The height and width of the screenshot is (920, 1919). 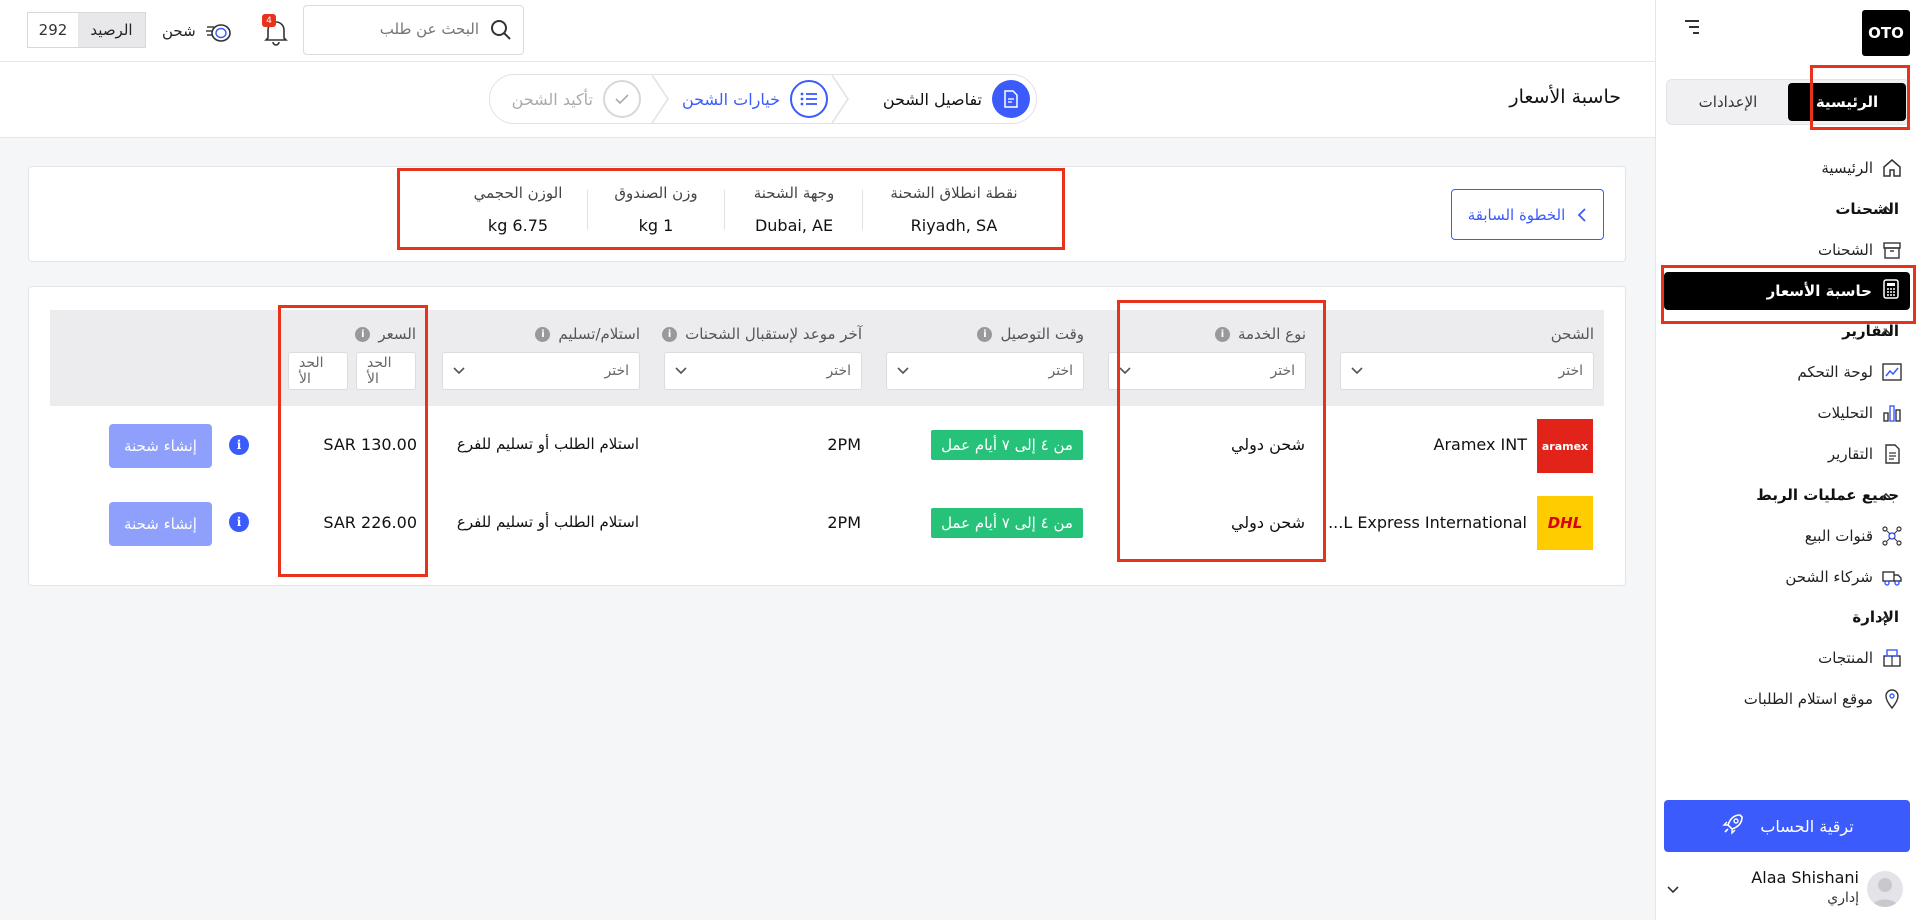 I want to click on chevron-left-icon, so click(x=1582, y=214).